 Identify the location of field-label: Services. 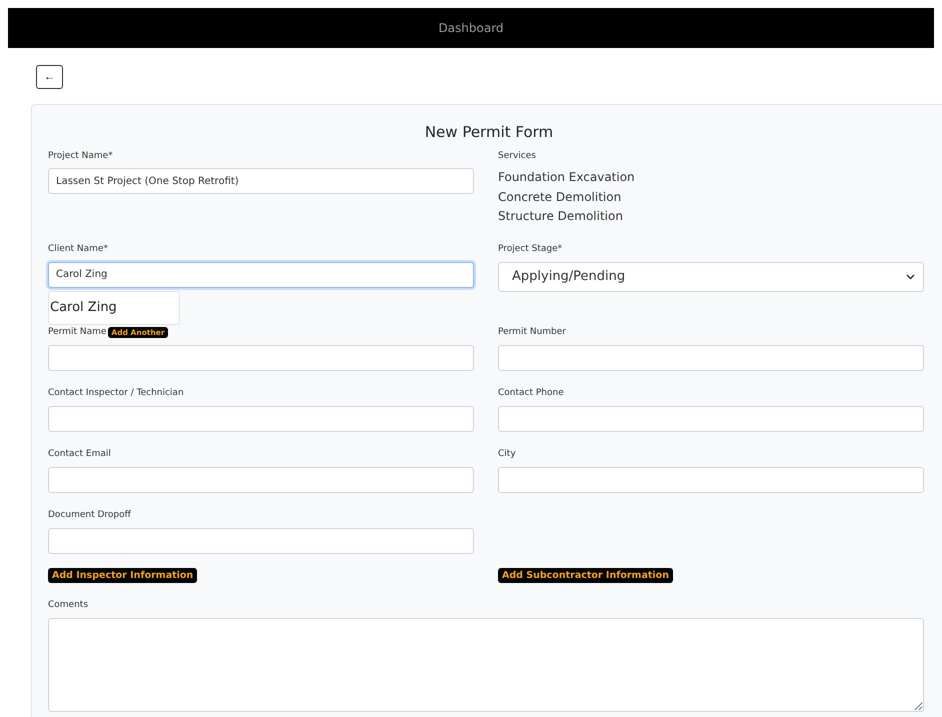
(517, 155).